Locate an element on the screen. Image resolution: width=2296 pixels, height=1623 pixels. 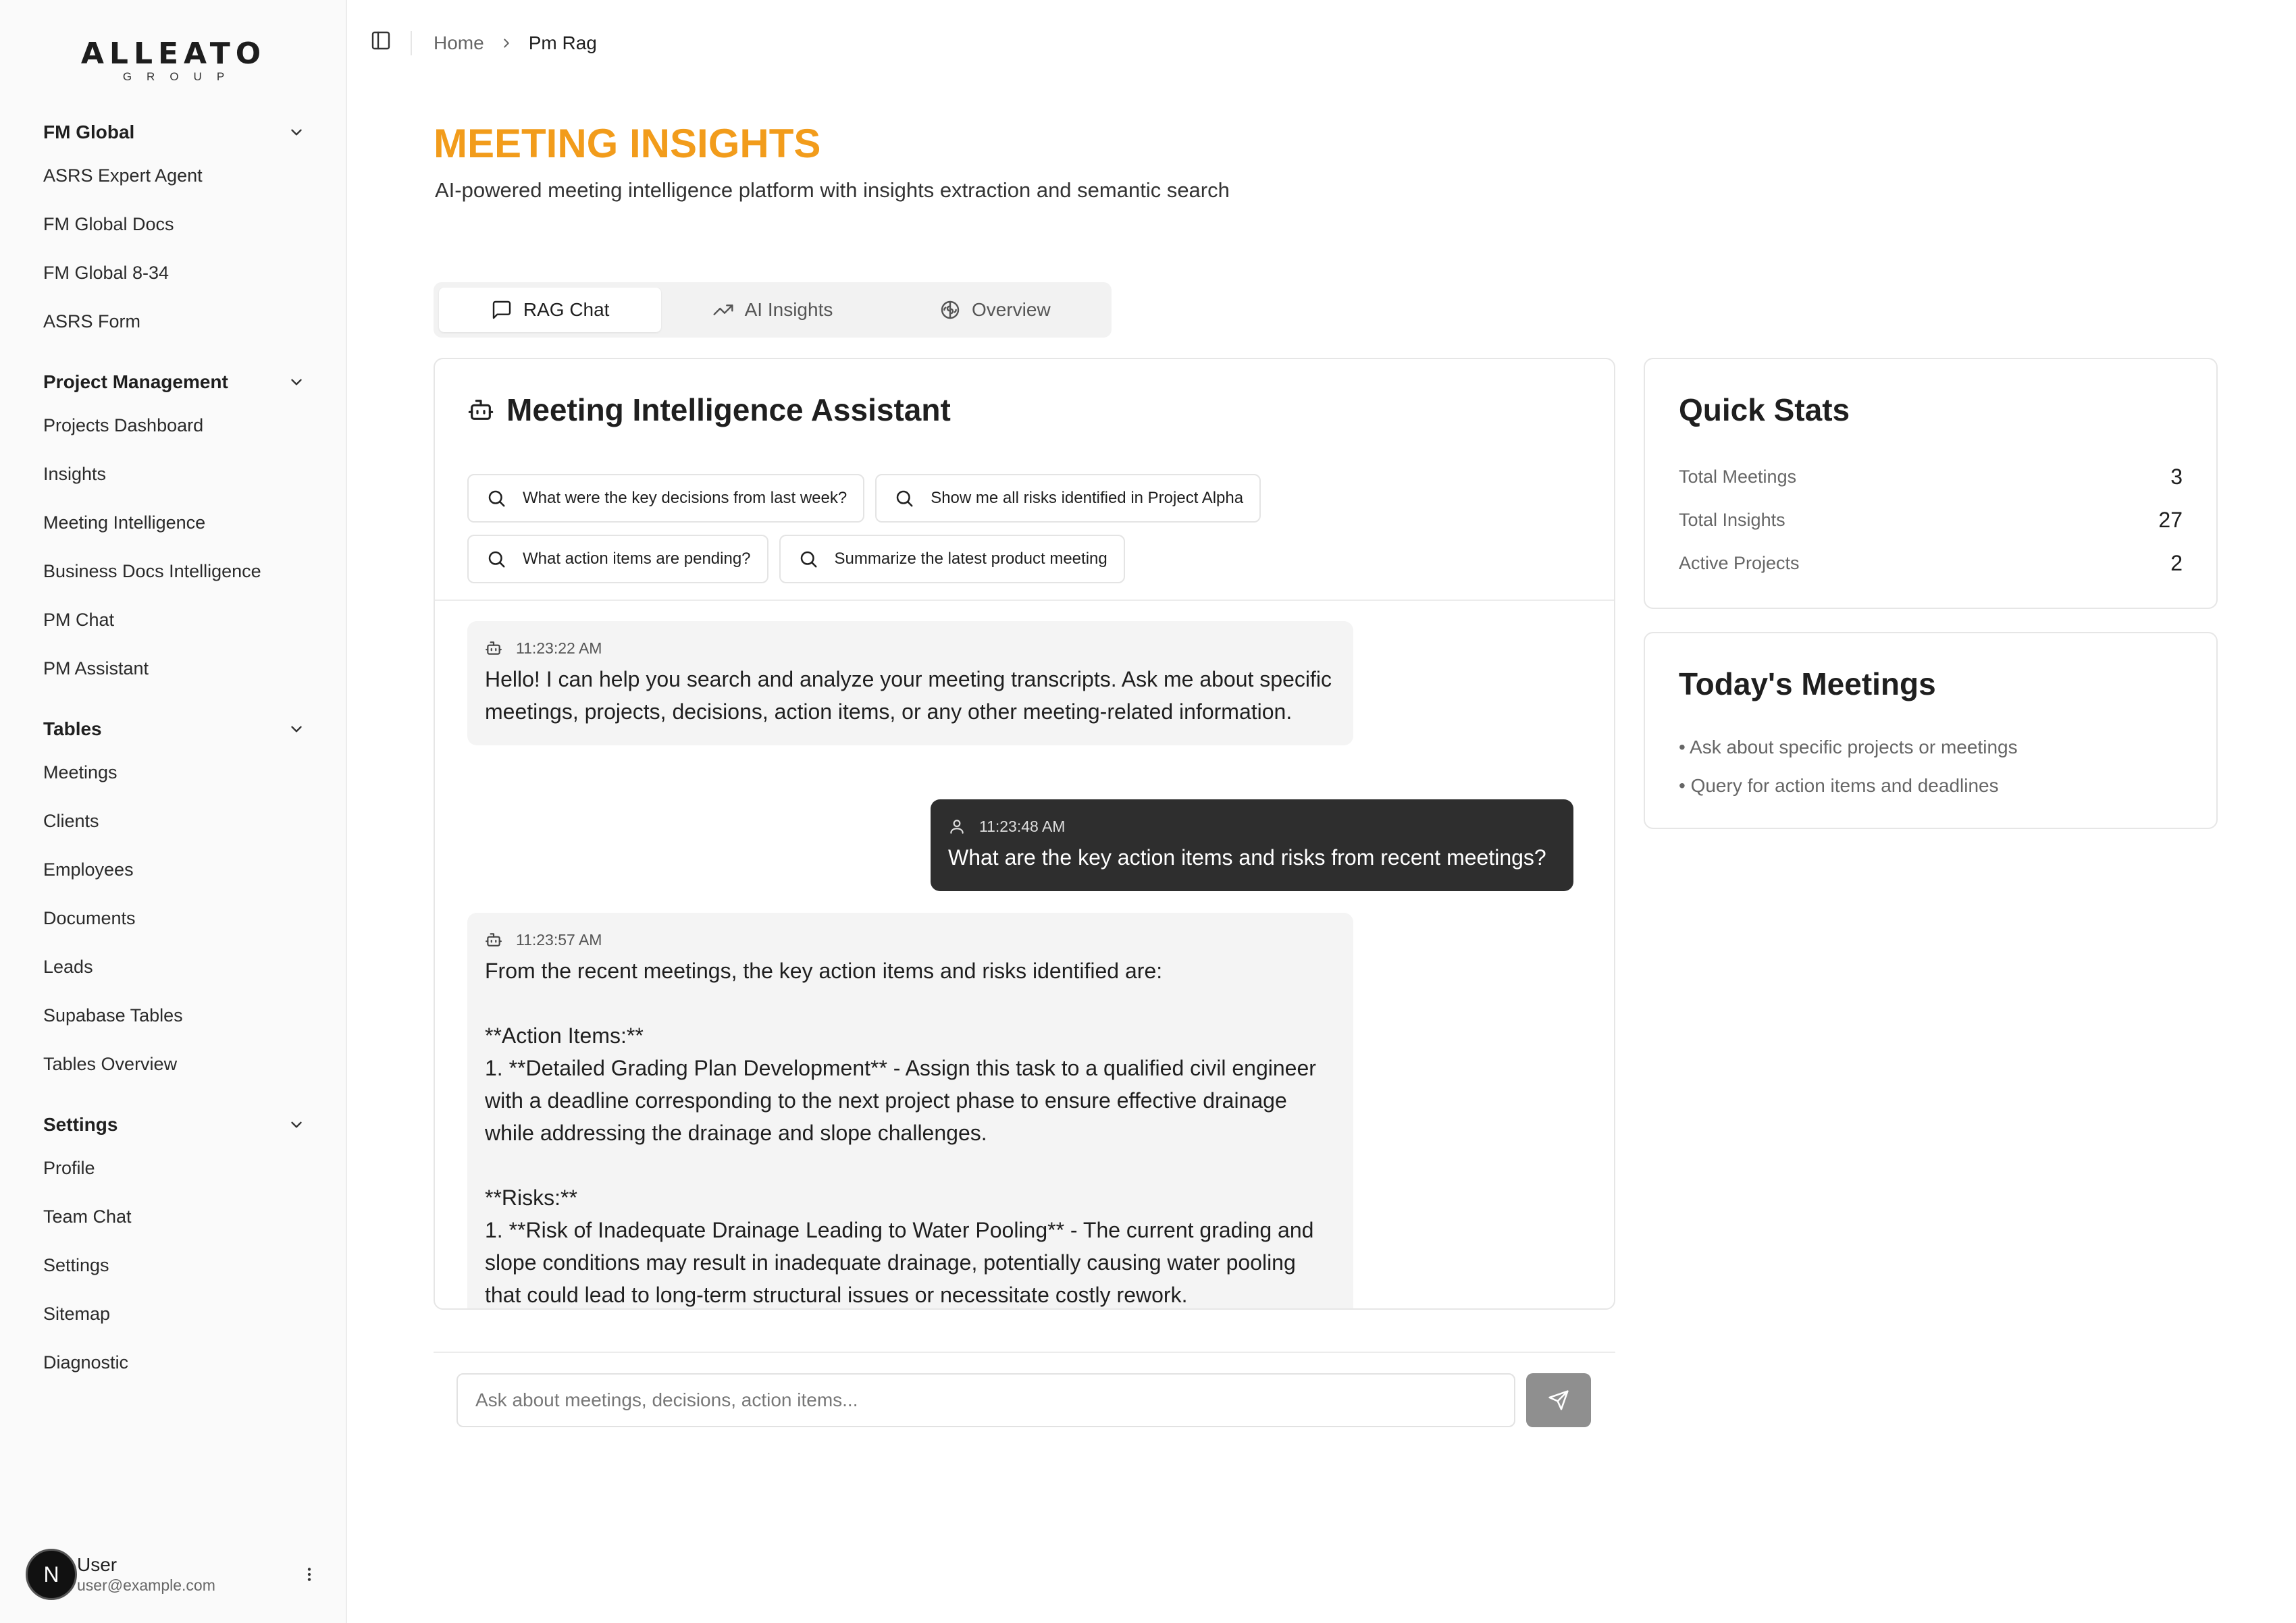
toolbar-divider is located at coordinates (412, 43).